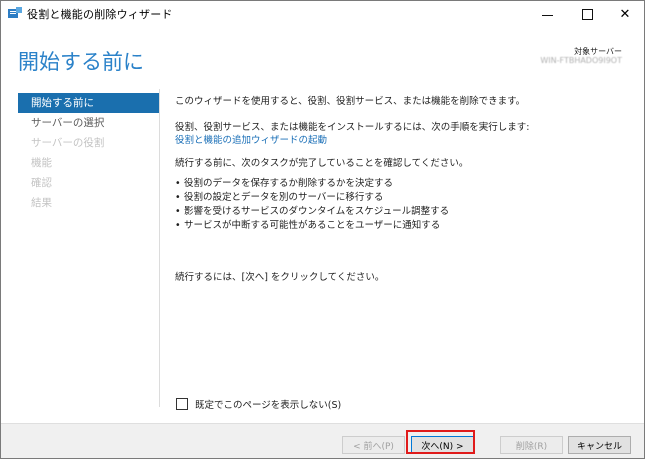  I want to click on button-bar: < 前へ(P) 次へ(N) > 削除(R) キャンセル, so click(322, 440).